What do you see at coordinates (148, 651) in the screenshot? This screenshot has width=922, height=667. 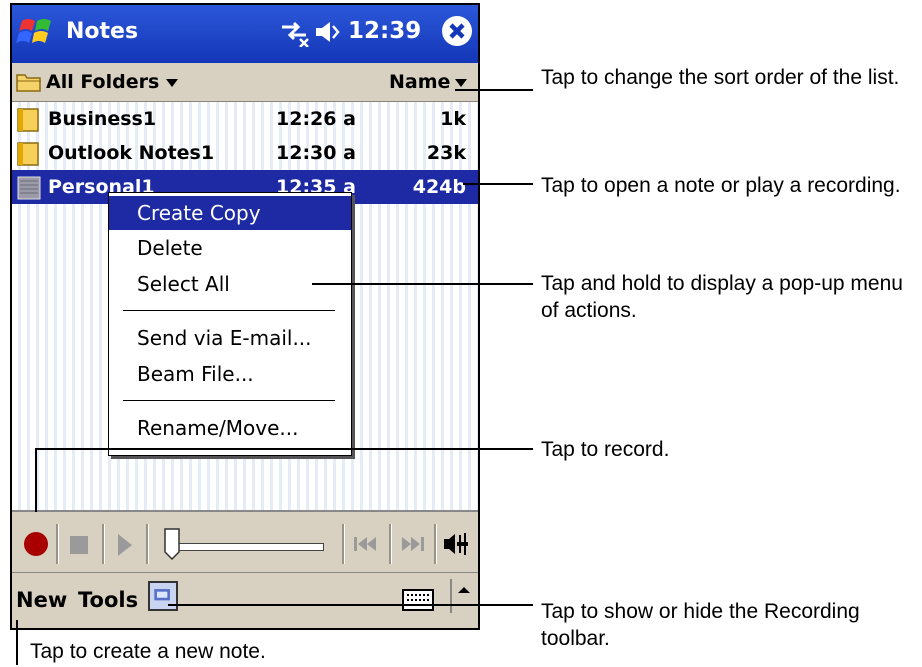 I see `callout-new-note: Tap to create a new note.` at bounding box center [148, 651].